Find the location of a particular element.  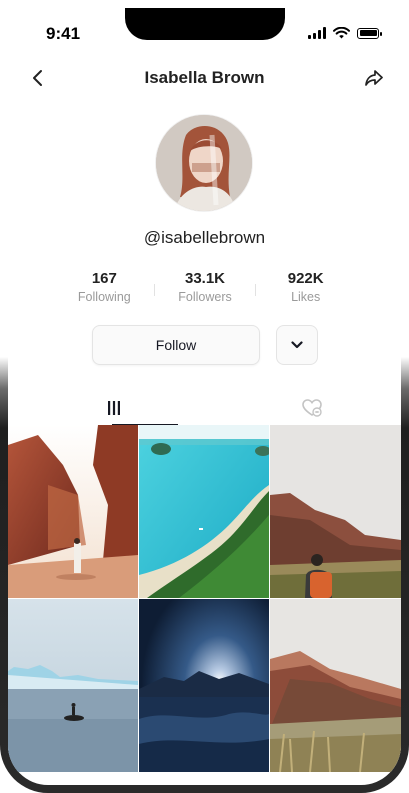

avatar-portrait is located at coordinates (204, 163).